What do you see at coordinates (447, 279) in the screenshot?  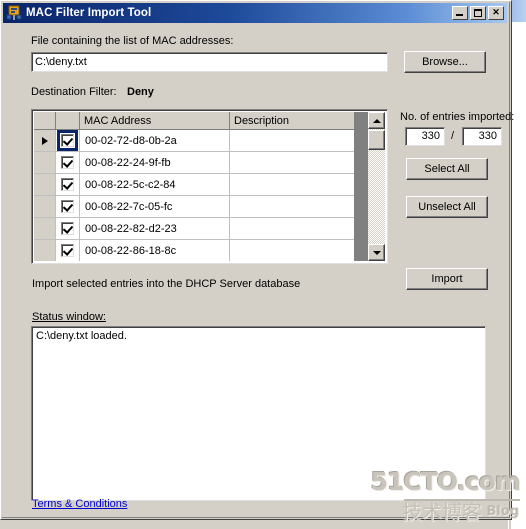 I see `import-button: Import` at bounding box center [447, 279].